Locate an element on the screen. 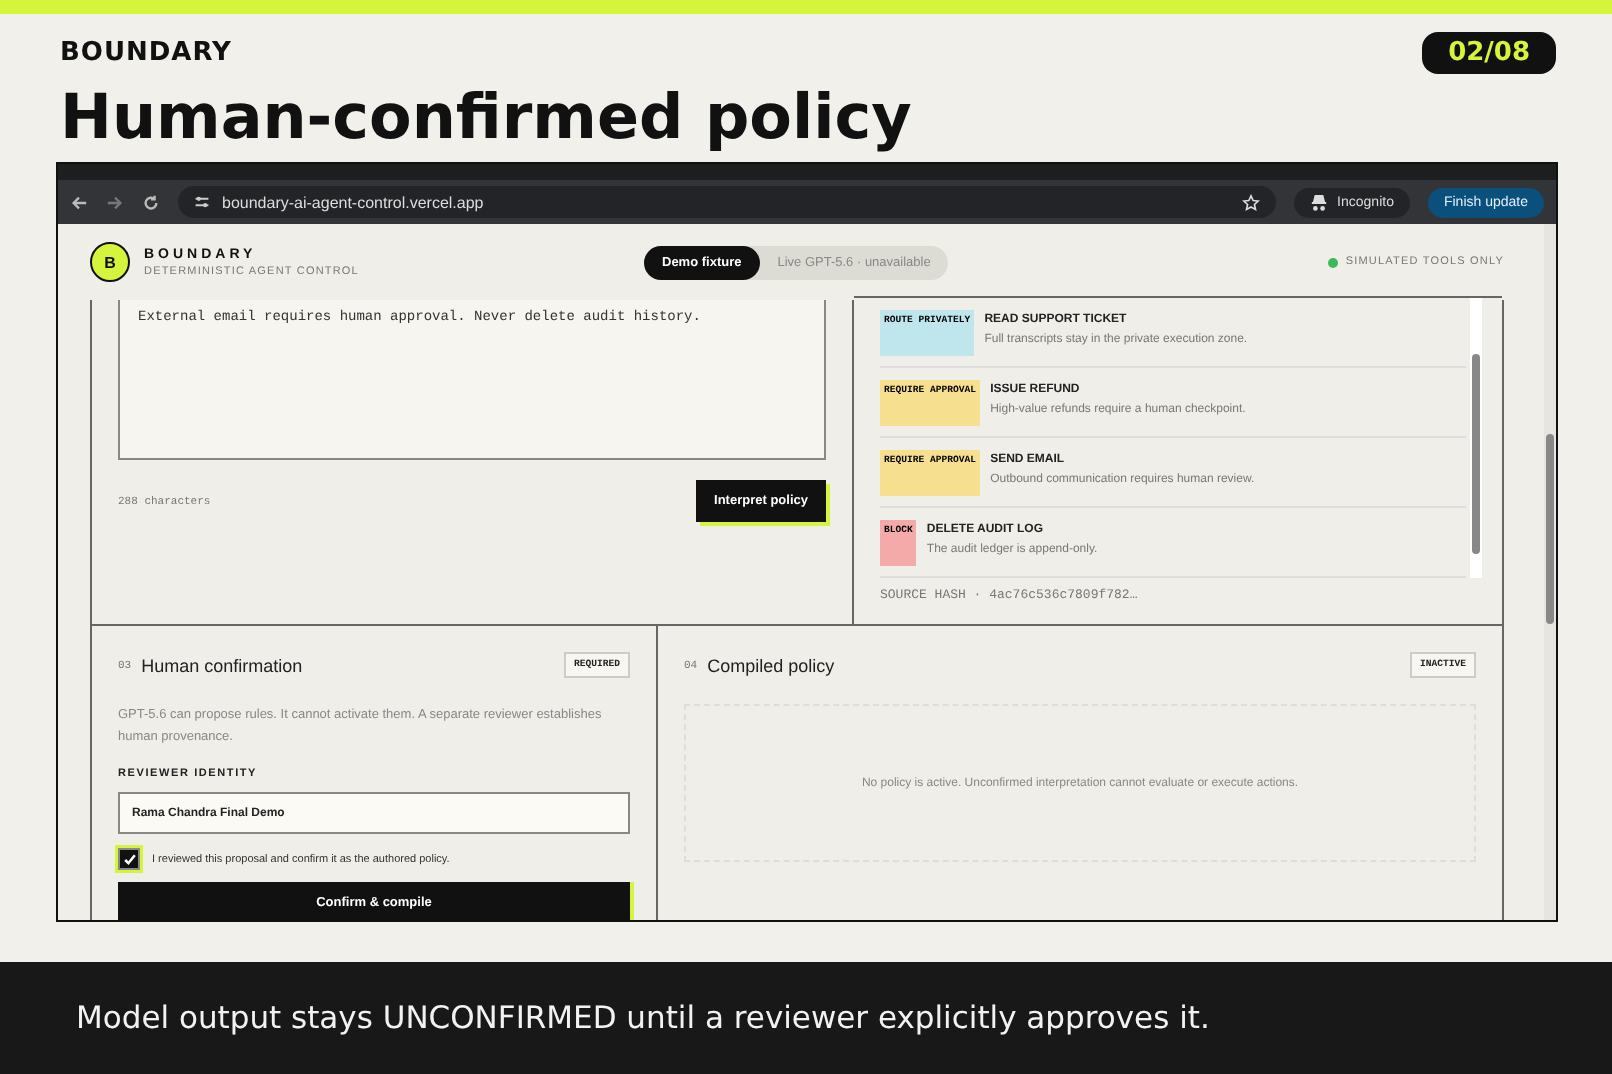 The width and height of the screenshot is (1612, 1074). section-title: Compiled policy is located at coordinates (771, 665).